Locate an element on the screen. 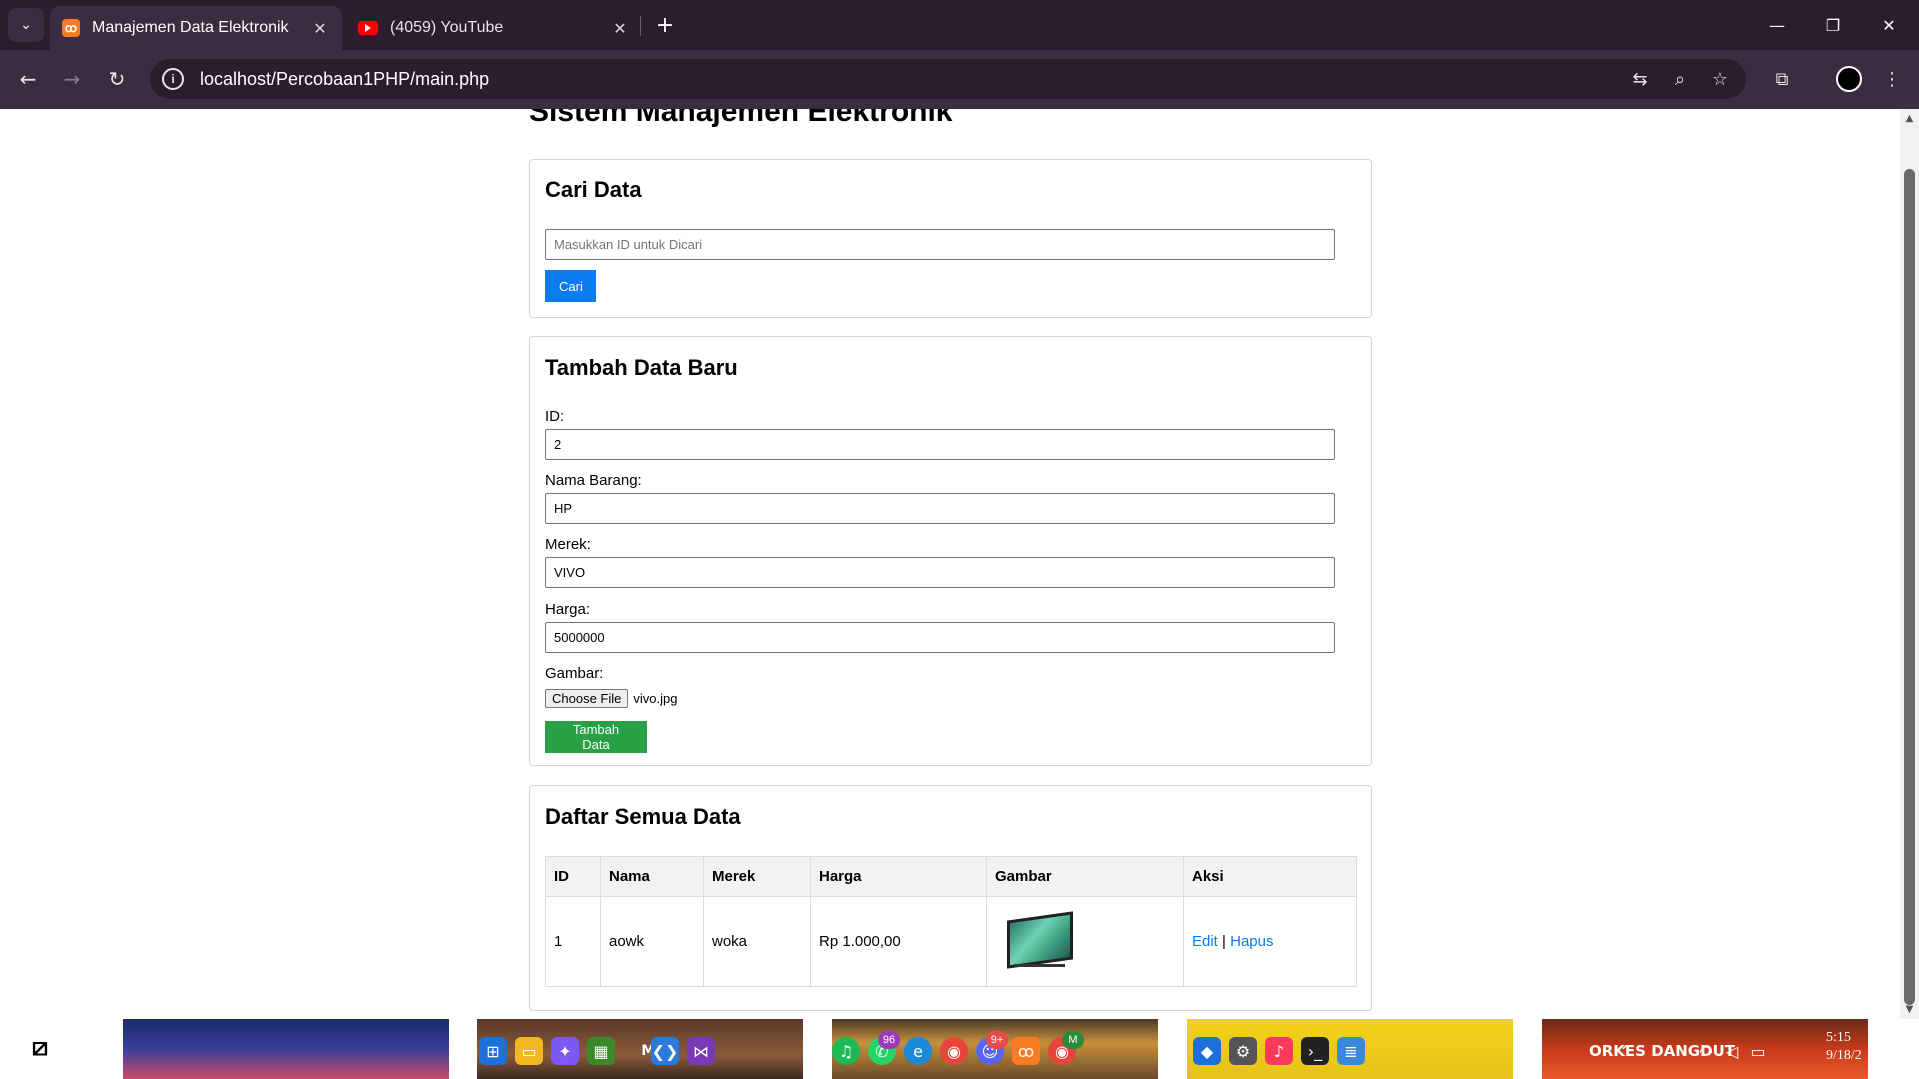 This screenshot has width=1919, height=1079. selected-file-name: vivo.jpg is located at coordinates (655, 698).